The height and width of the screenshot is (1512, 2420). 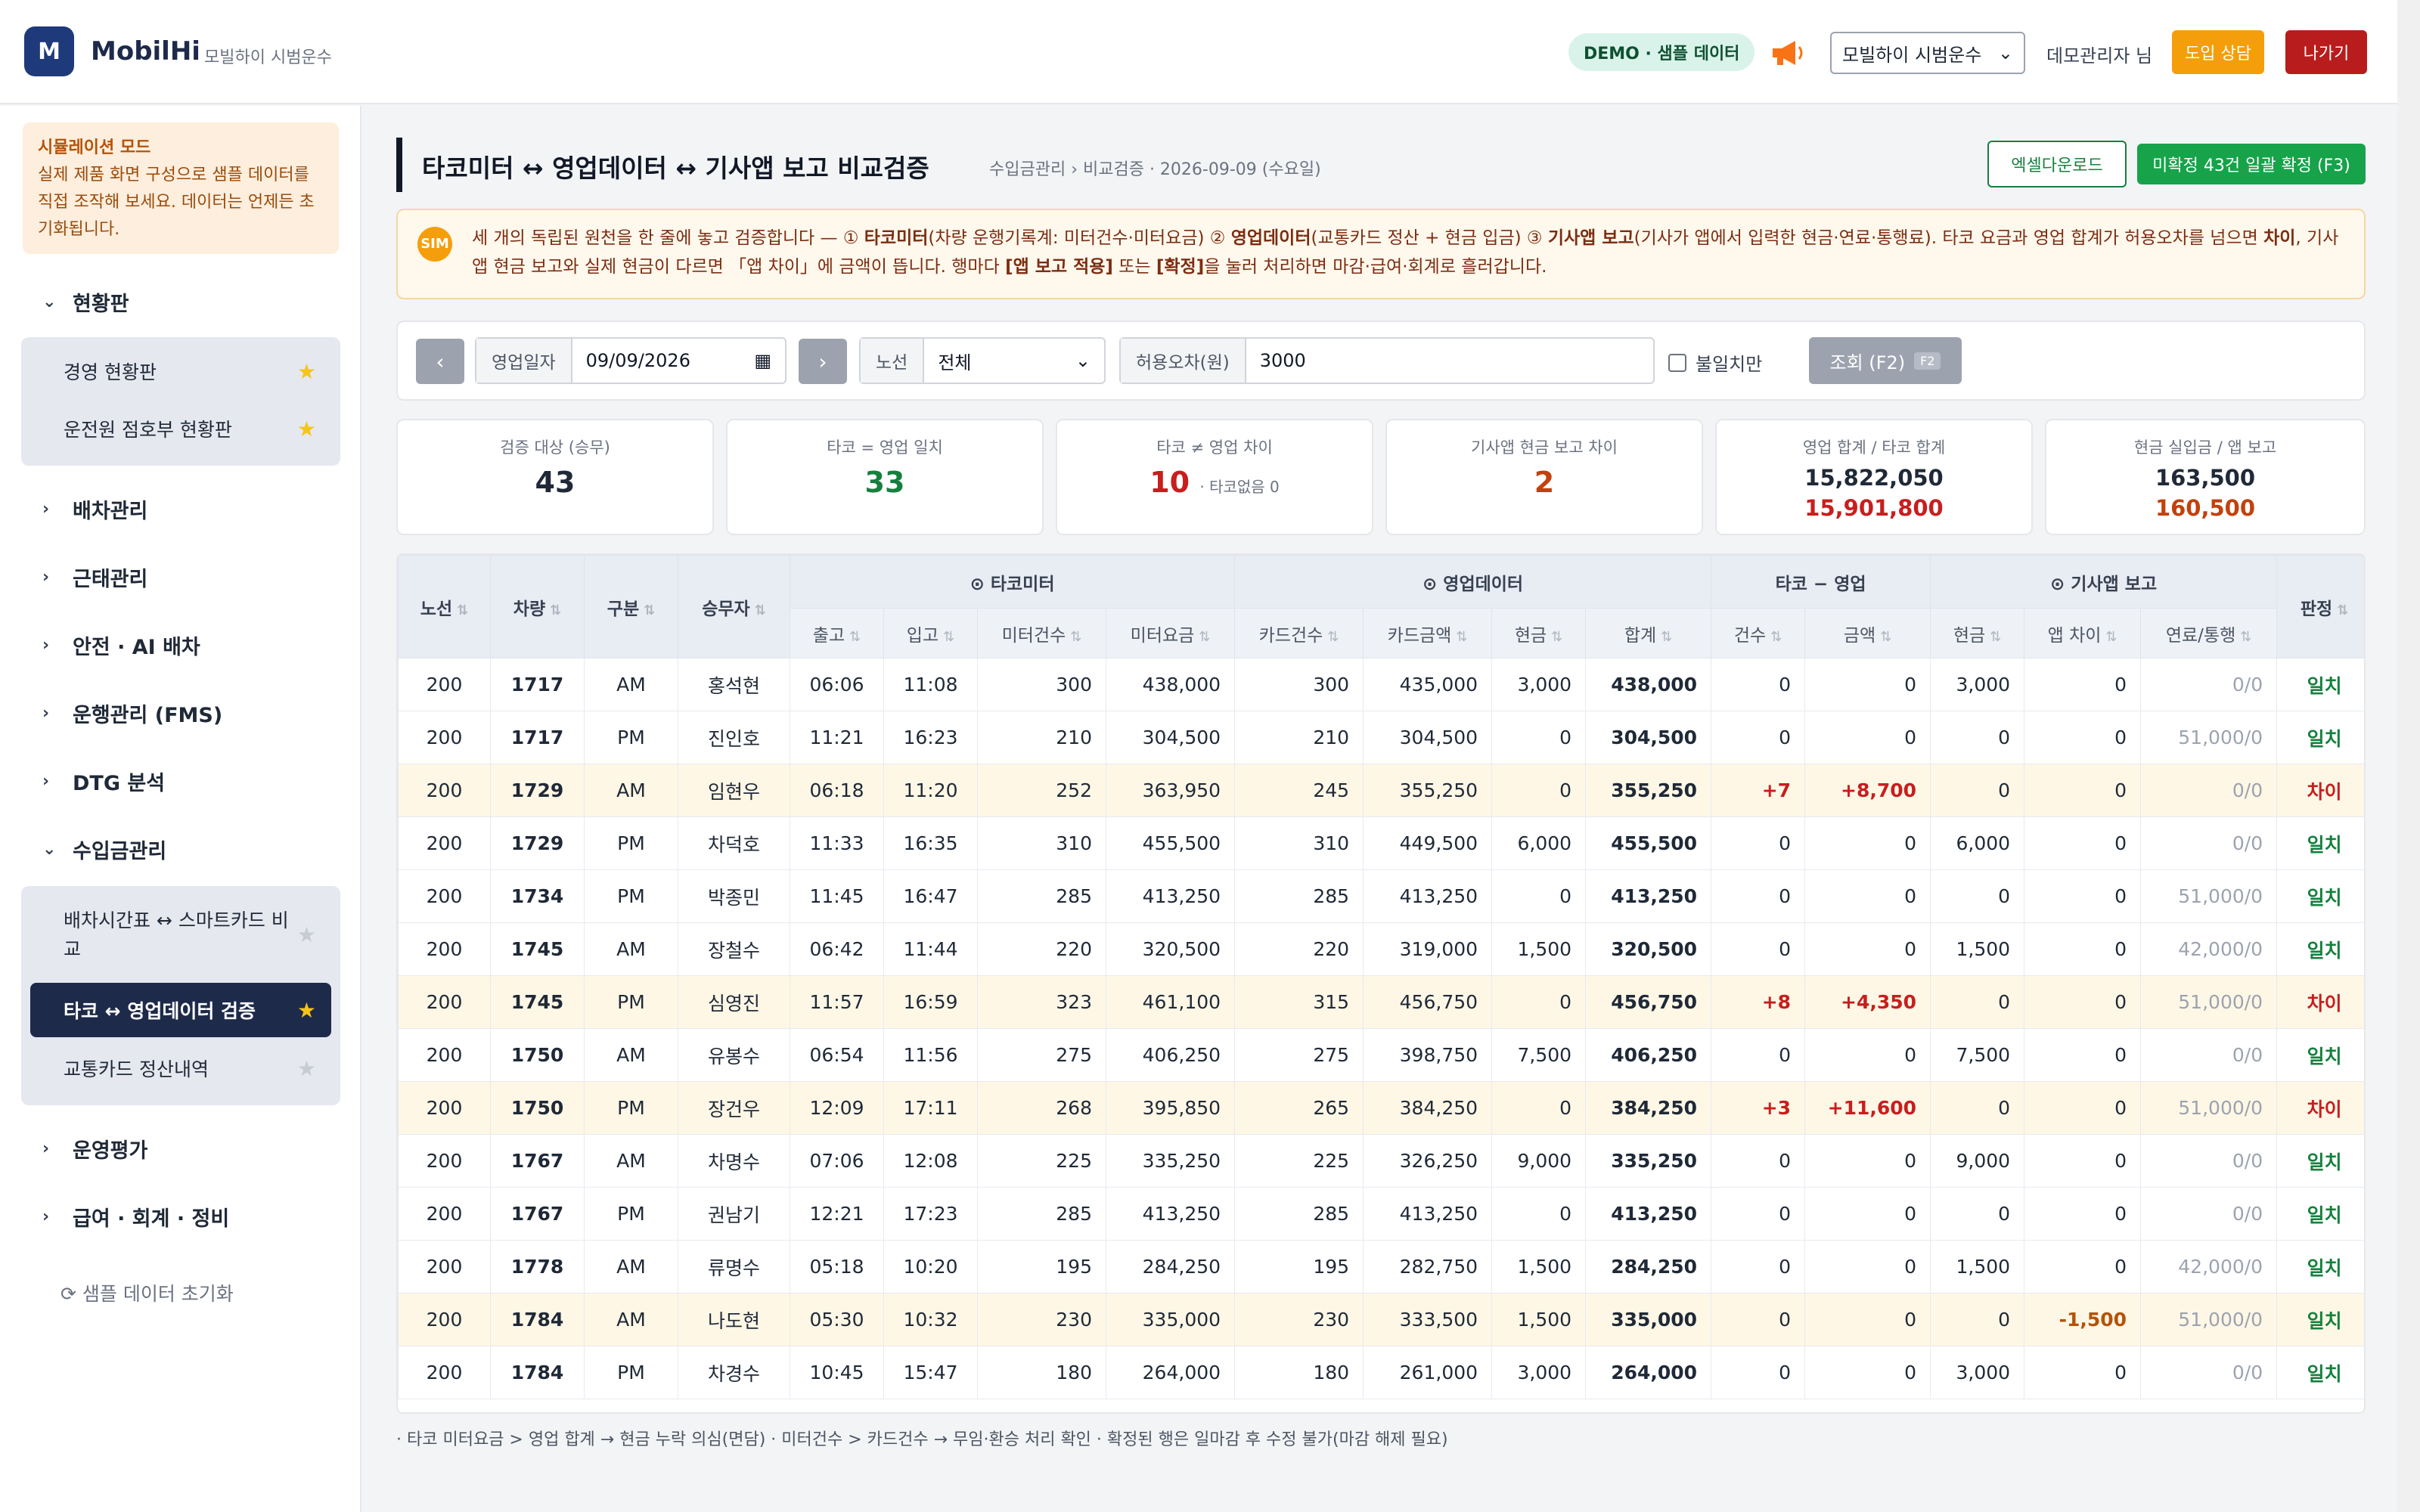 What do you see at coordinates (180, 935) in the screenshot?
I see `sidebar-item-schedule-smartcard: 배차시간표 ↔ 스마트카드 비교 ★` at bounding box center [180, 935].